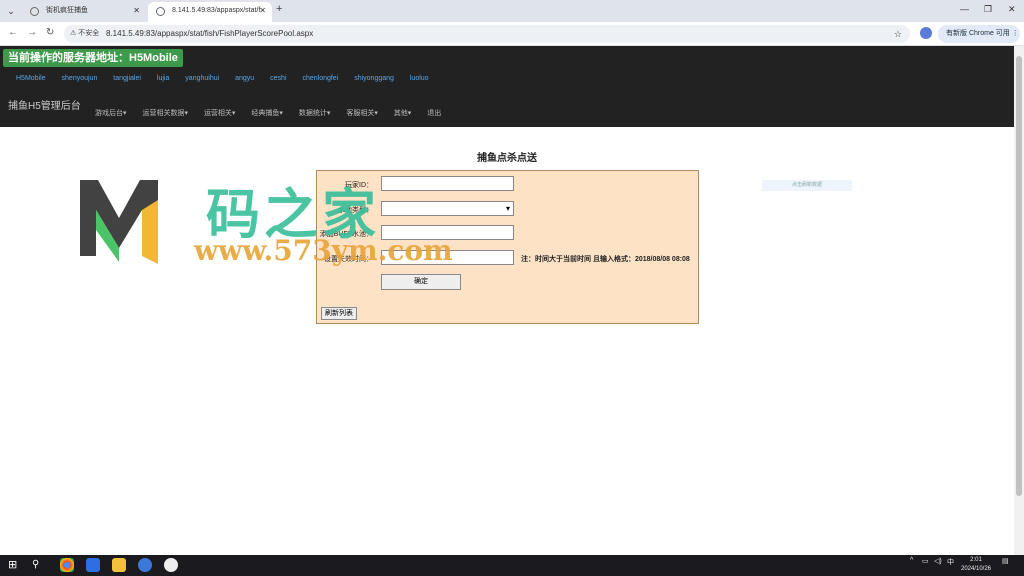  Describe the element at coordinates (266, 220) in the screenshot. I see `watermark: 码之家 www.573ym.com` at that location.